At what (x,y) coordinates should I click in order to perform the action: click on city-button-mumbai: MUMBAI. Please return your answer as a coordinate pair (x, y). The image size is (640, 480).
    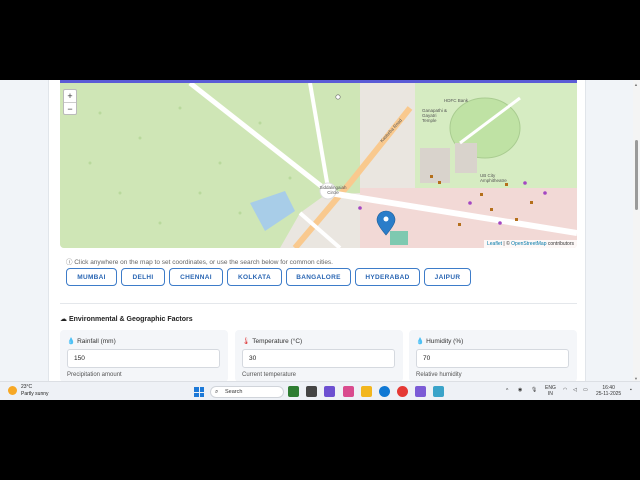
    Looking at the image, I should click on (91, 277).